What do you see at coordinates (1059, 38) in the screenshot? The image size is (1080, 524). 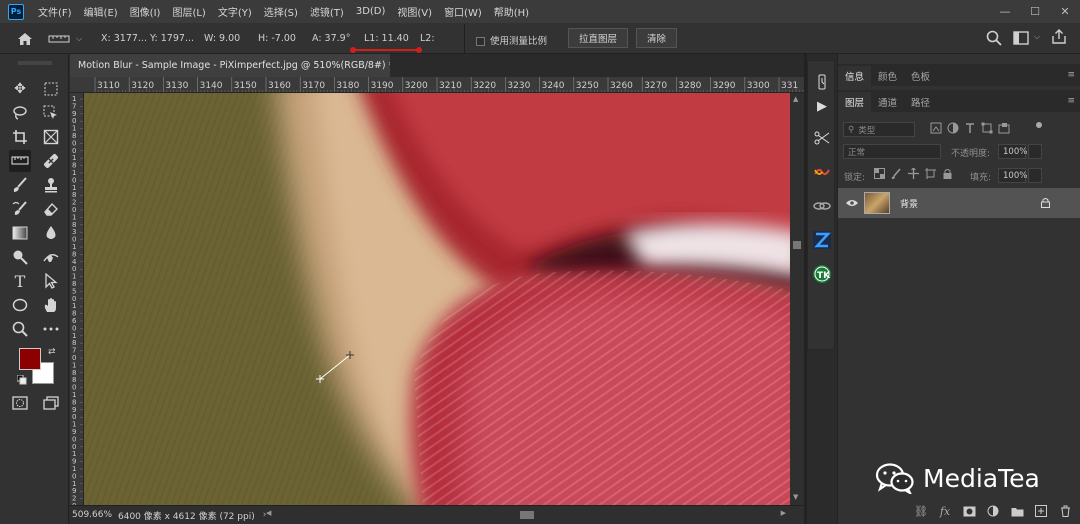 I see `share-icon` at bounding box center [1059, 38].